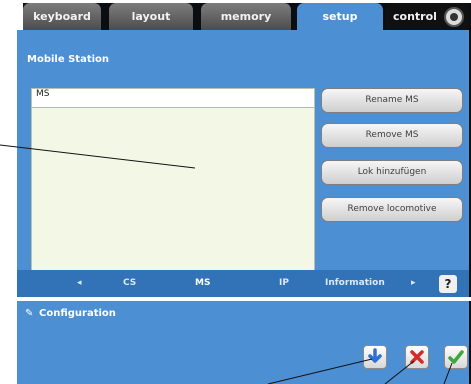 This screenshot has height=384, width=471. What do you see at coordinates (320, 371) in the screenshot?
I see `callout-download-line` at bounding box center [320, 371].